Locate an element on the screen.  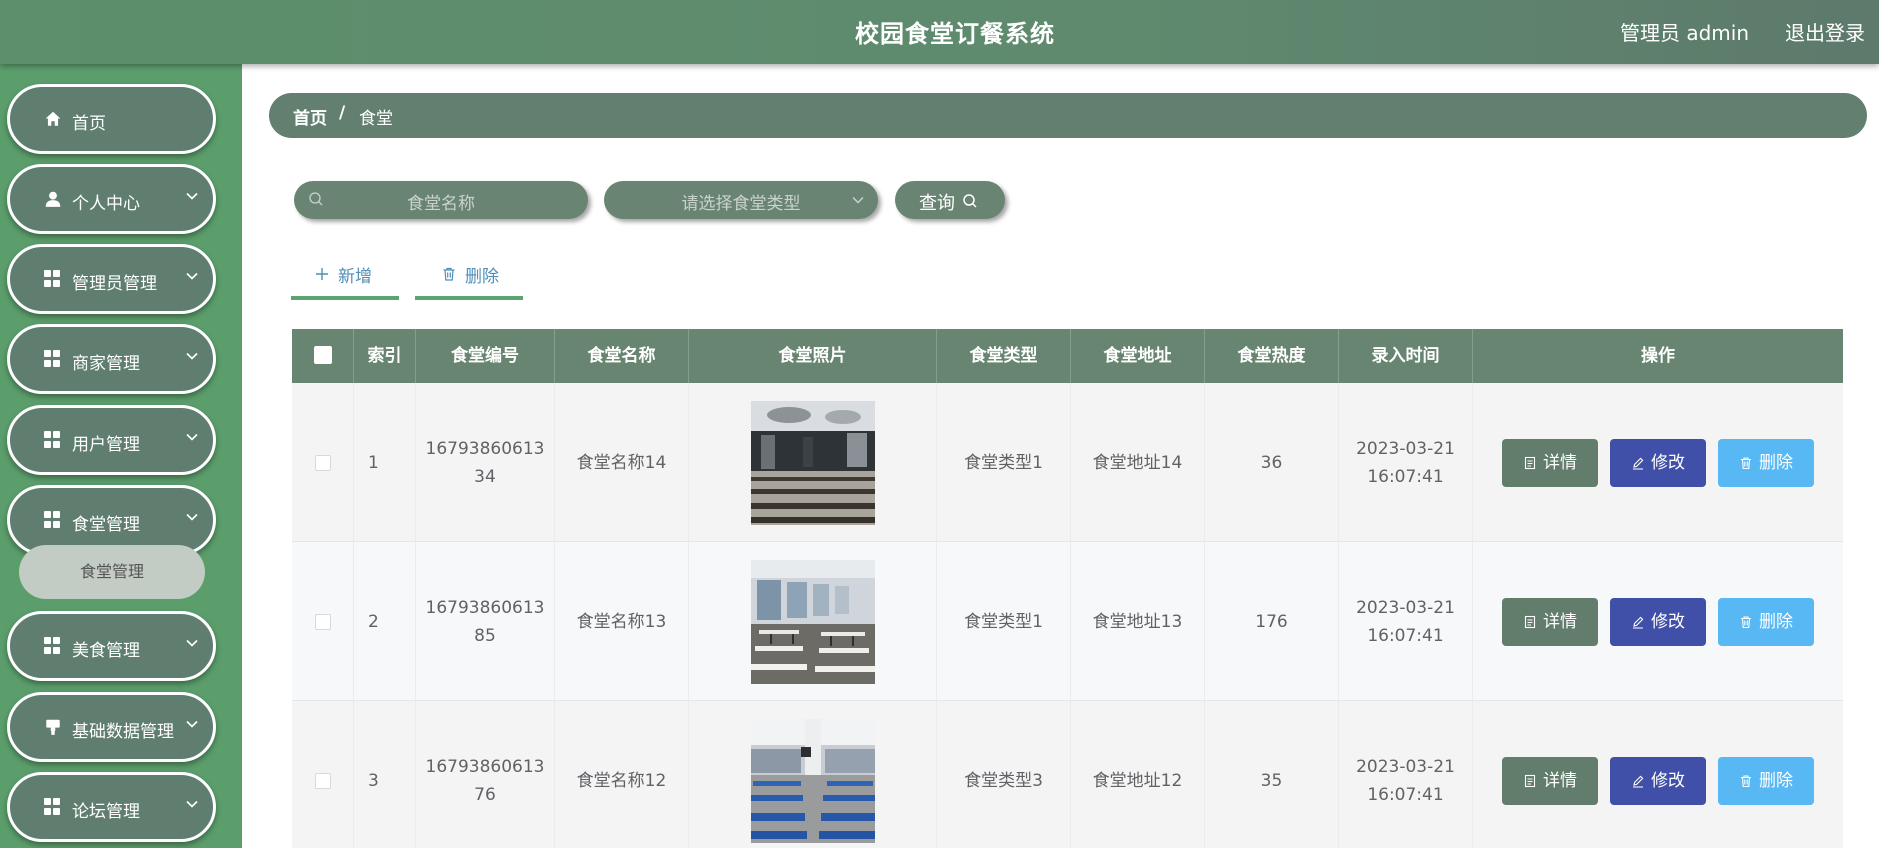
select-all-cell is located at coordinates (323, 356).